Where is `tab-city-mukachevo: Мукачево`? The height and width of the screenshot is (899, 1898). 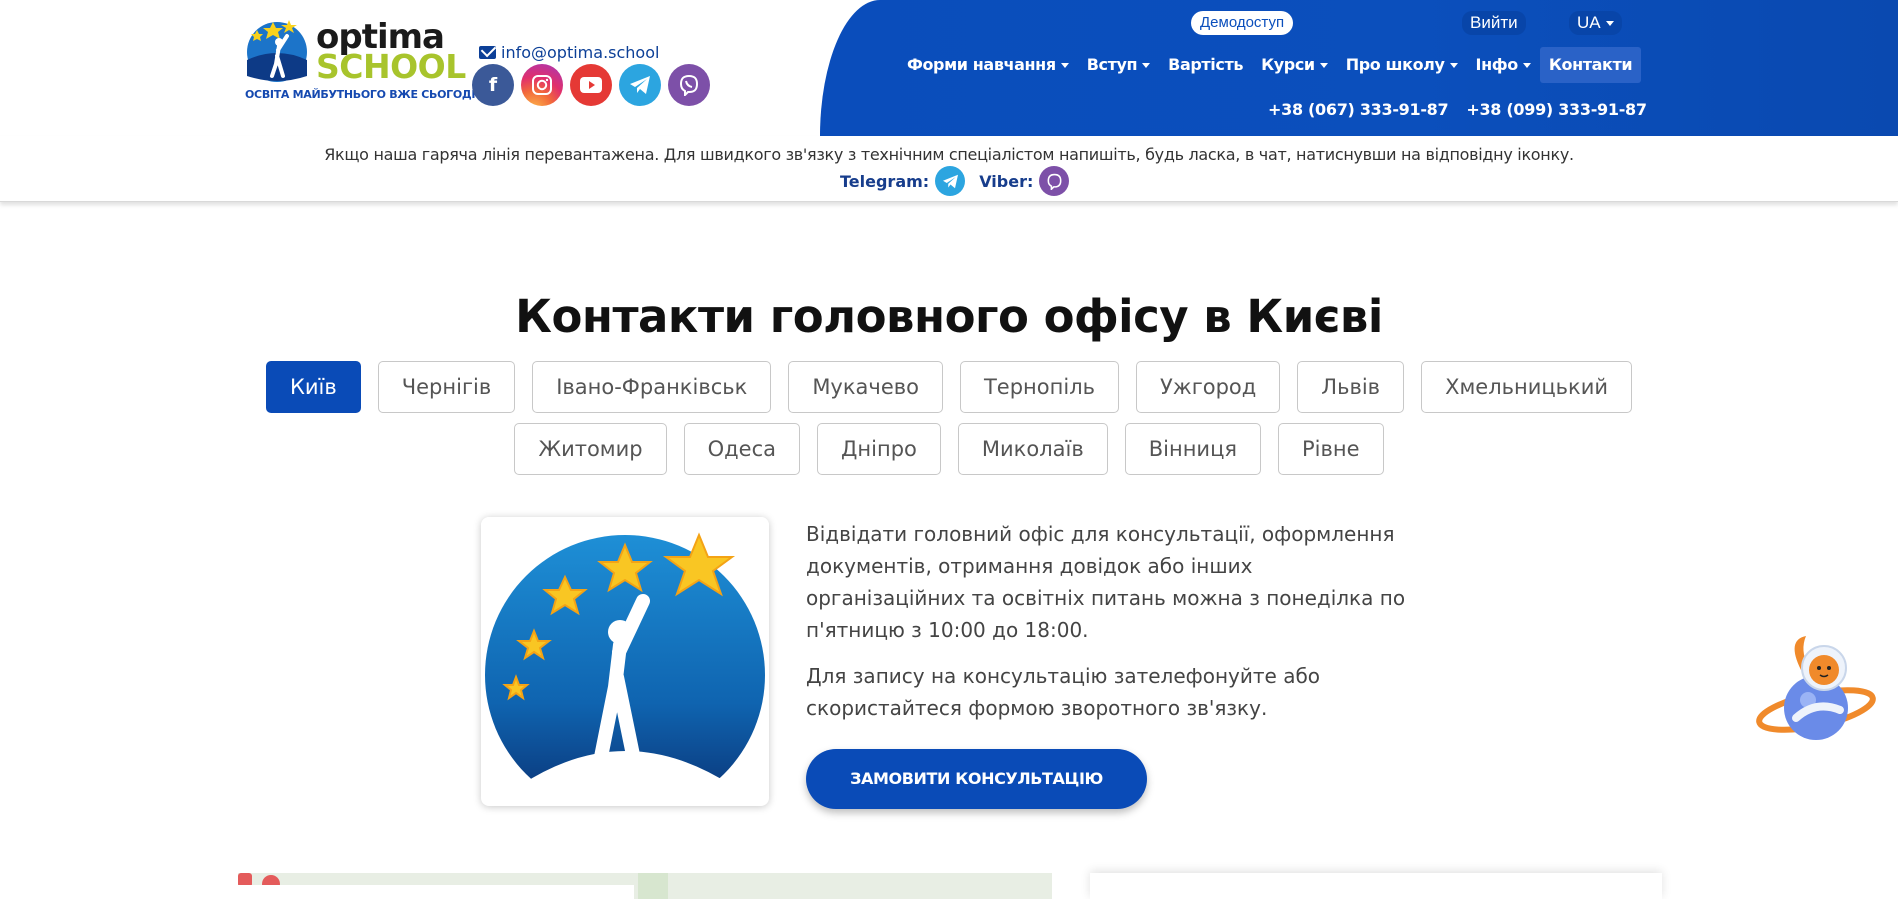 tab-city-mukachevo: Мукачево is located at coordinates (865, 387).